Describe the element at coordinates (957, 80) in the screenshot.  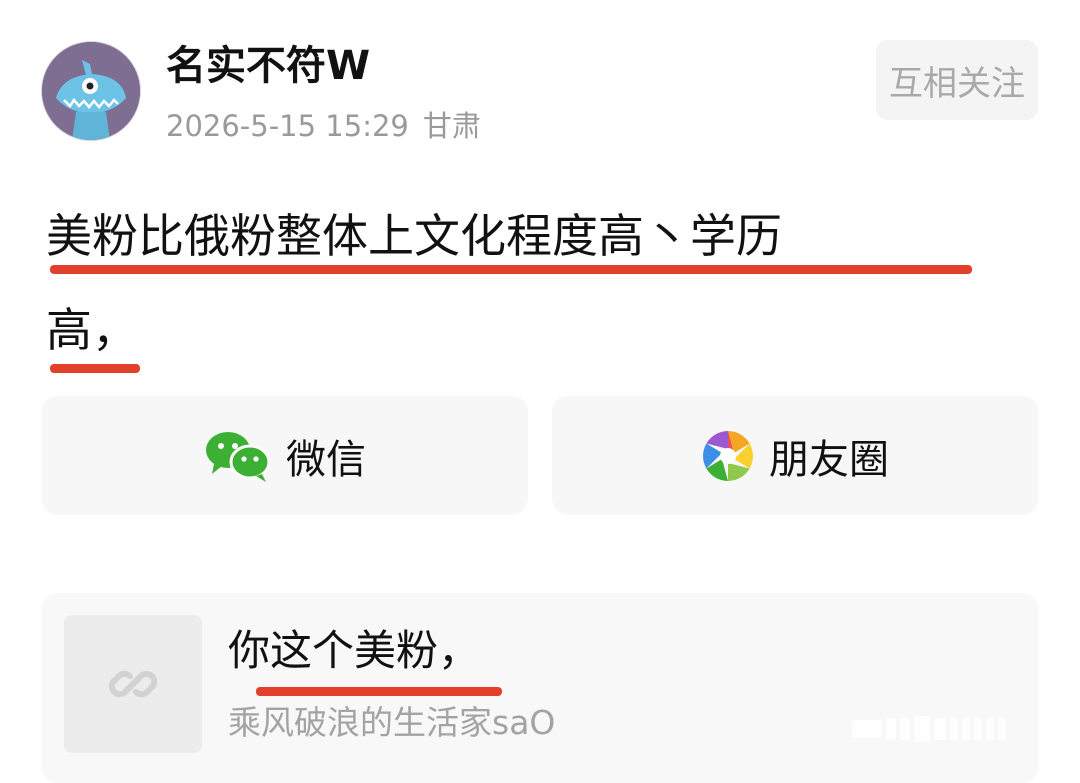
I see `follow-button: 互相关注` at that location.